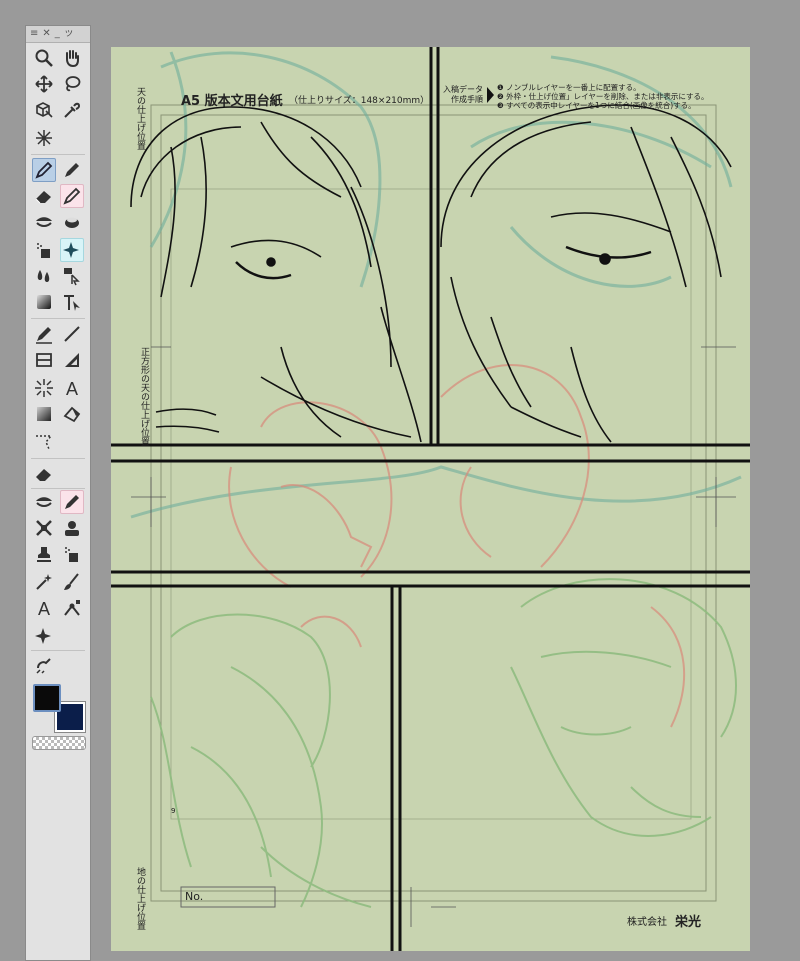 Image resolution: width=800 pixels, height=961 pixels. Describe the element at coordinates (44, 388) in the screenshot. I see `speed-lines-tool-icon` at that location.